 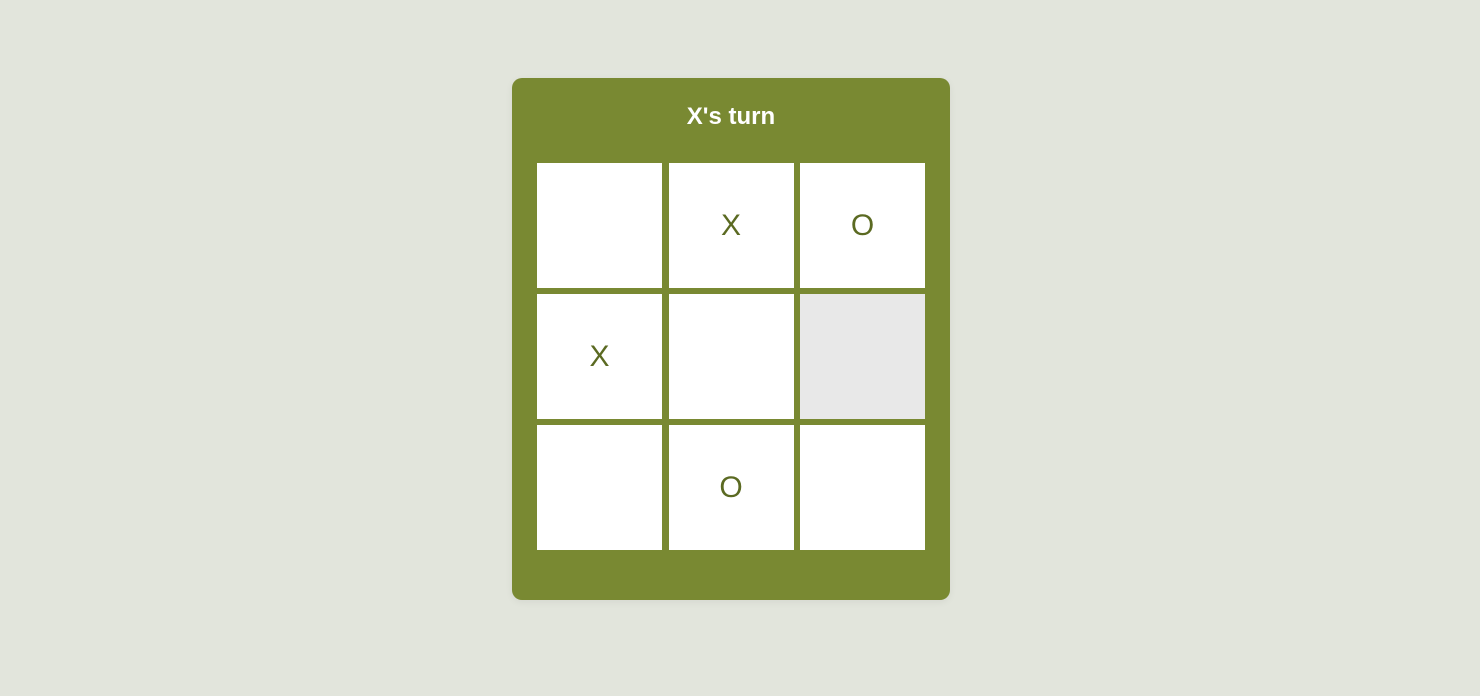 I want to click on board-cell-4: X, so click(x=599, y=356).